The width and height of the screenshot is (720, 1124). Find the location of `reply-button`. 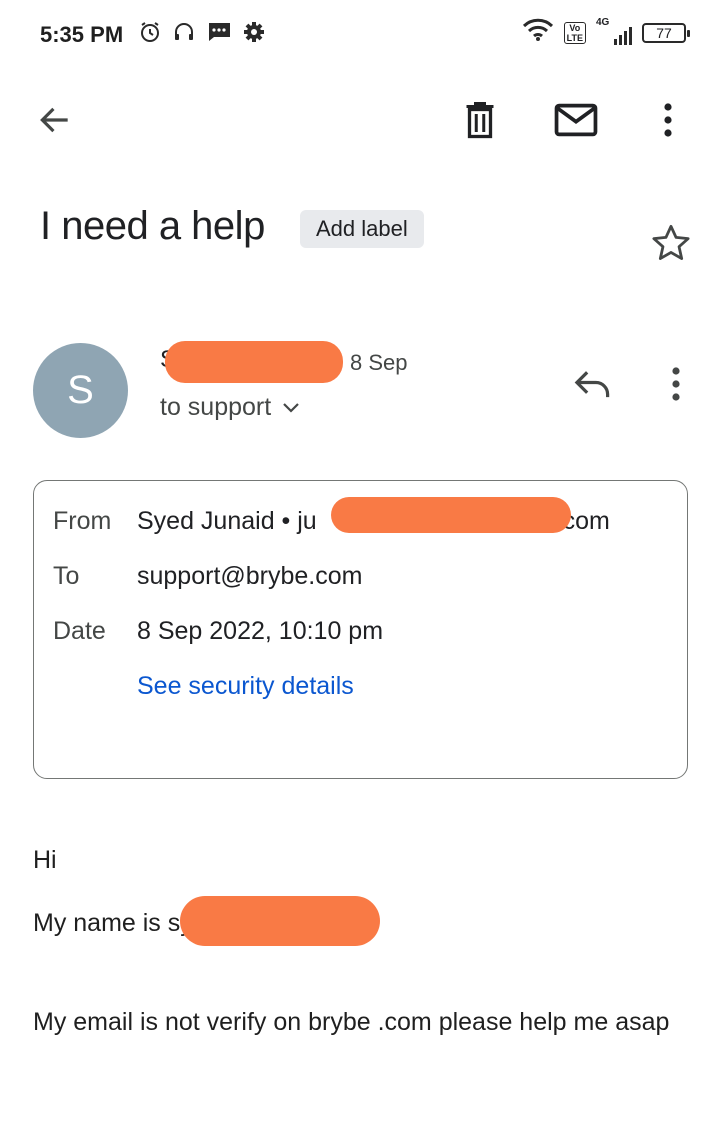

reply-button is located at coordinates (593, 384).